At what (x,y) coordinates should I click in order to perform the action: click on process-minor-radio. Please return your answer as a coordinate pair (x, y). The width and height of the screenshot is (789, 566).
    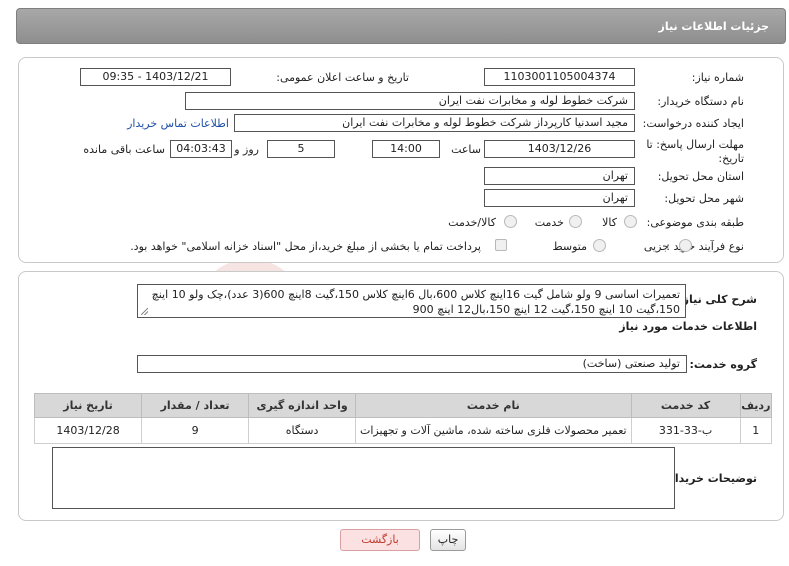
    Looking at the image, I should click on (685, 245).